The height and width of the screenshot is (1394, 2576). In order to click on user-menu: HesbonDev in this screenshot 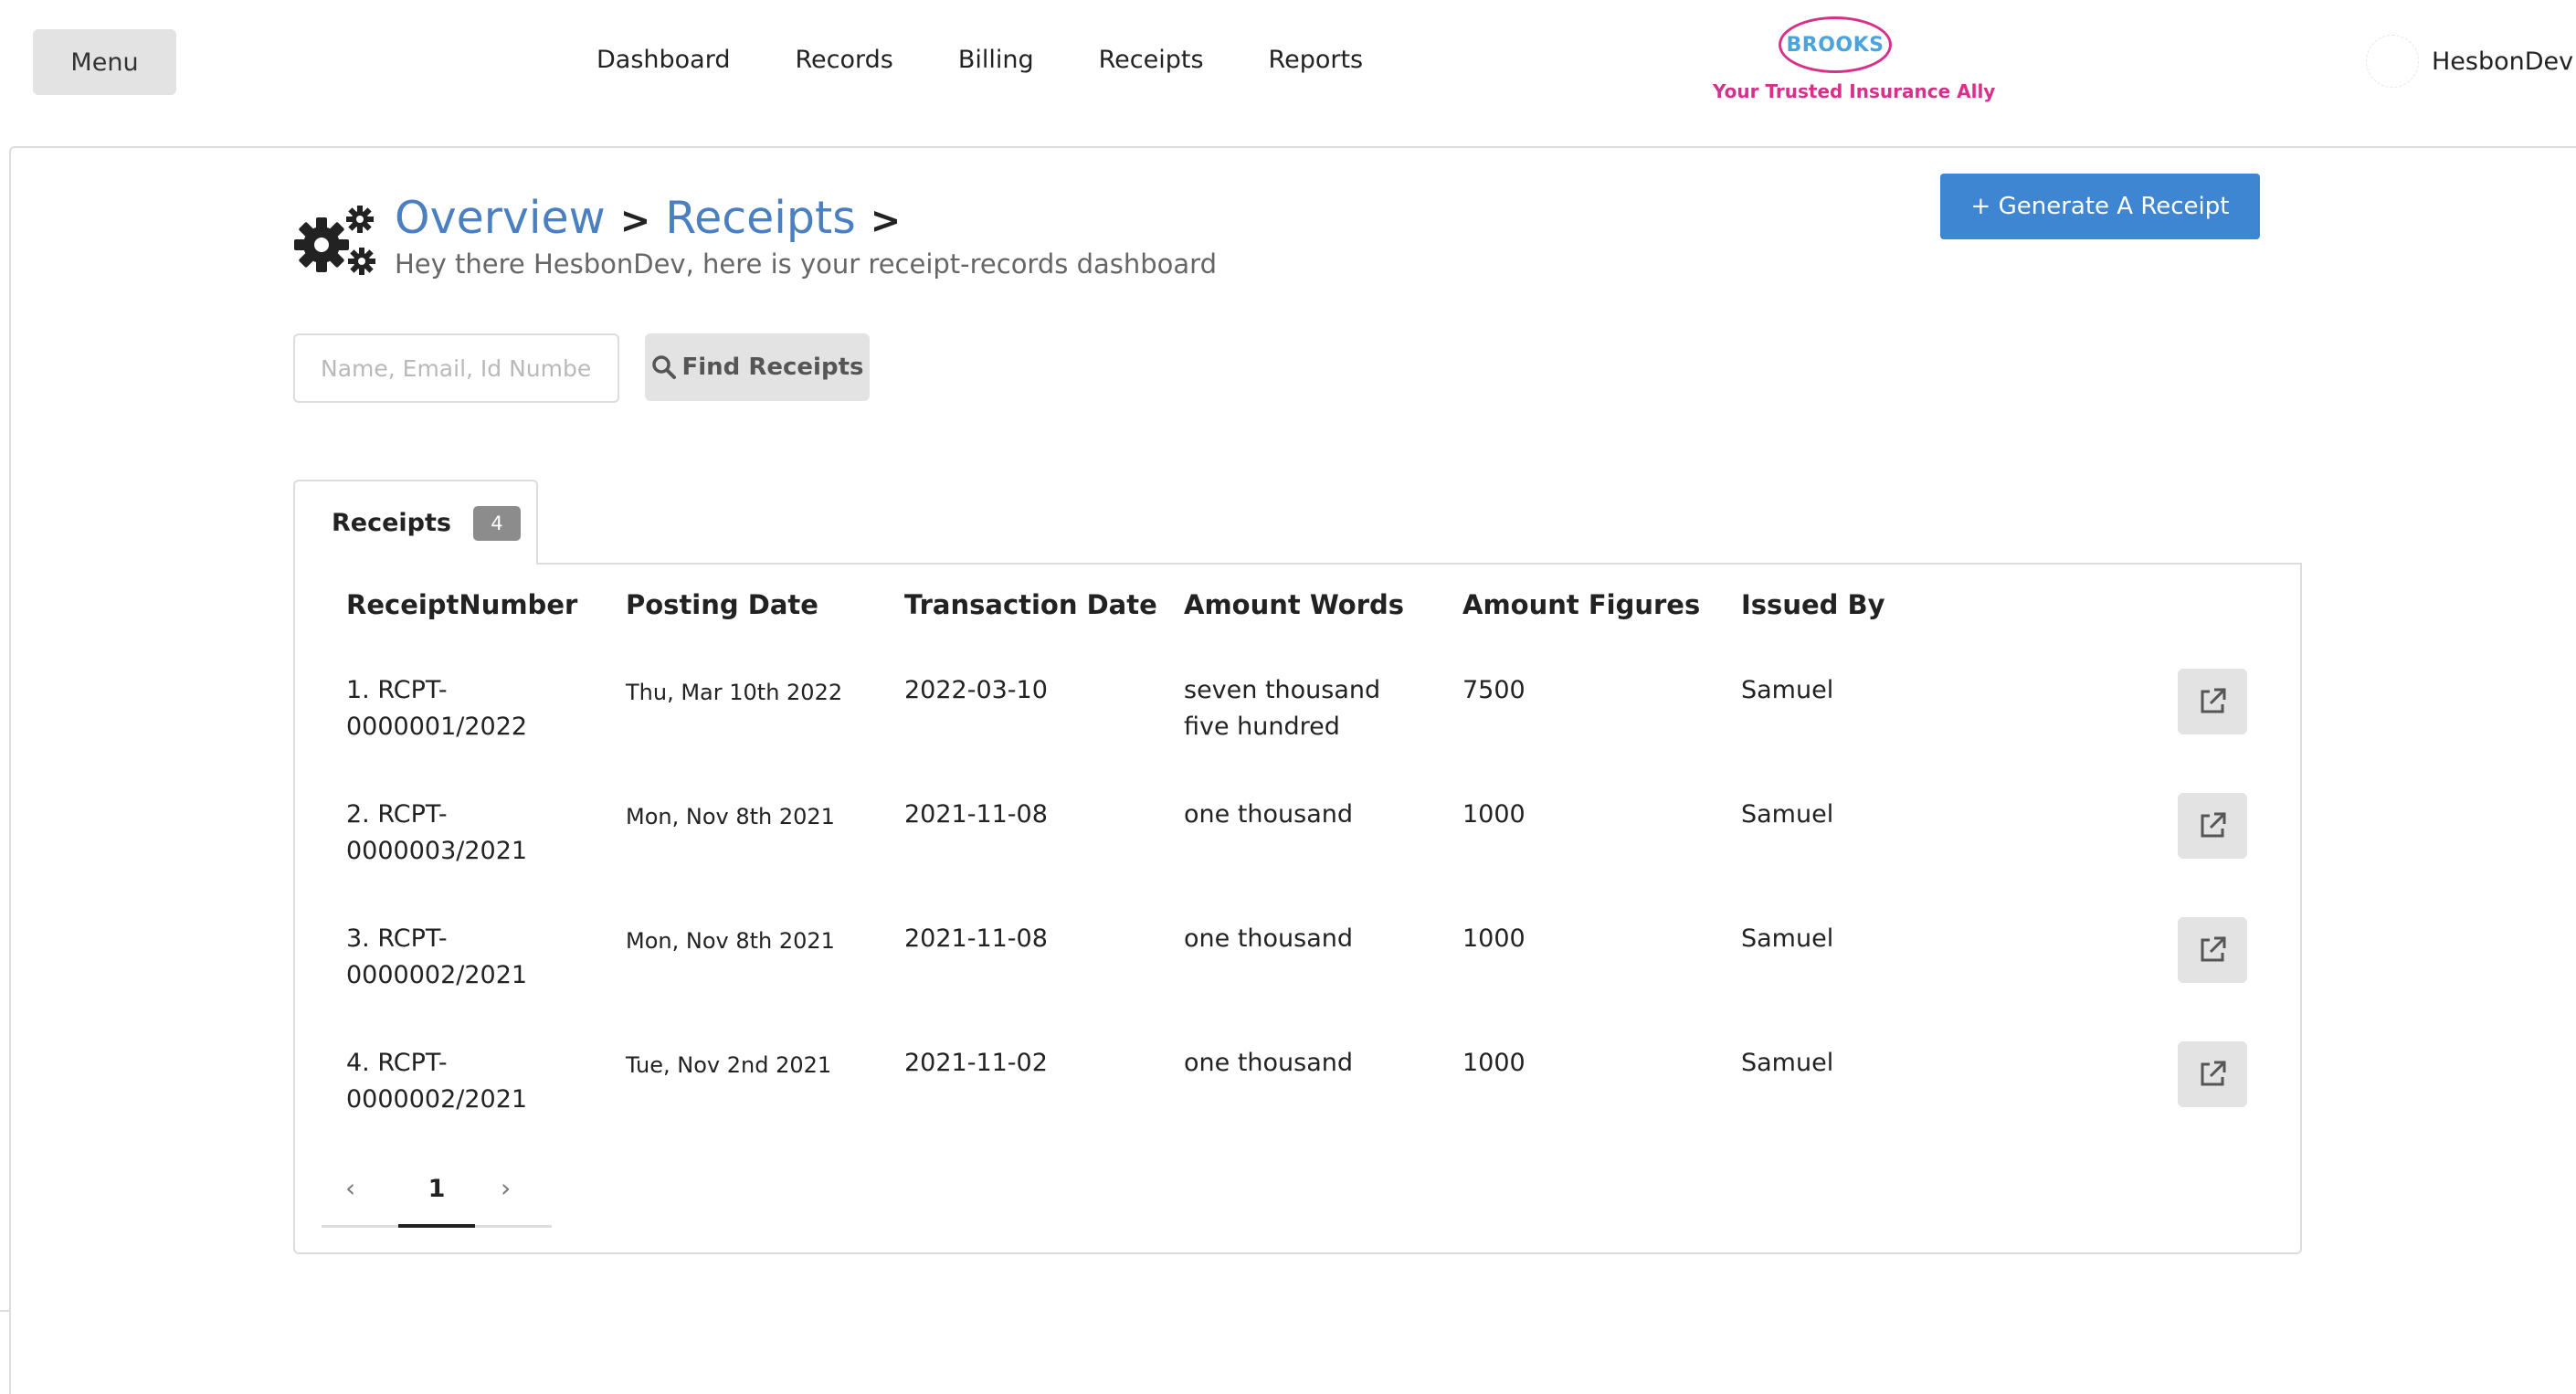, I will do `click(2469, 61)`.